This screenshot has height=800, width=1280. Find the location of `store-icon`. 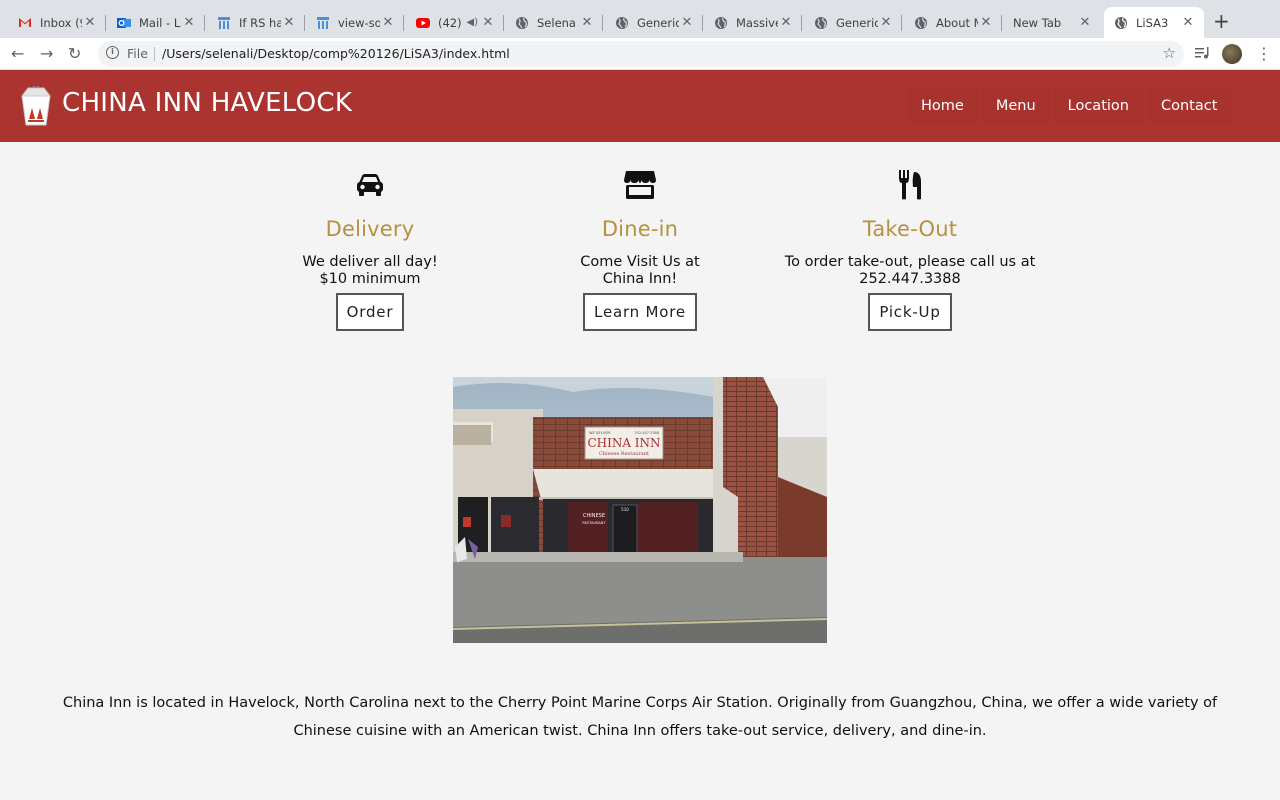

store-icon is located at coordinates (640, 185).